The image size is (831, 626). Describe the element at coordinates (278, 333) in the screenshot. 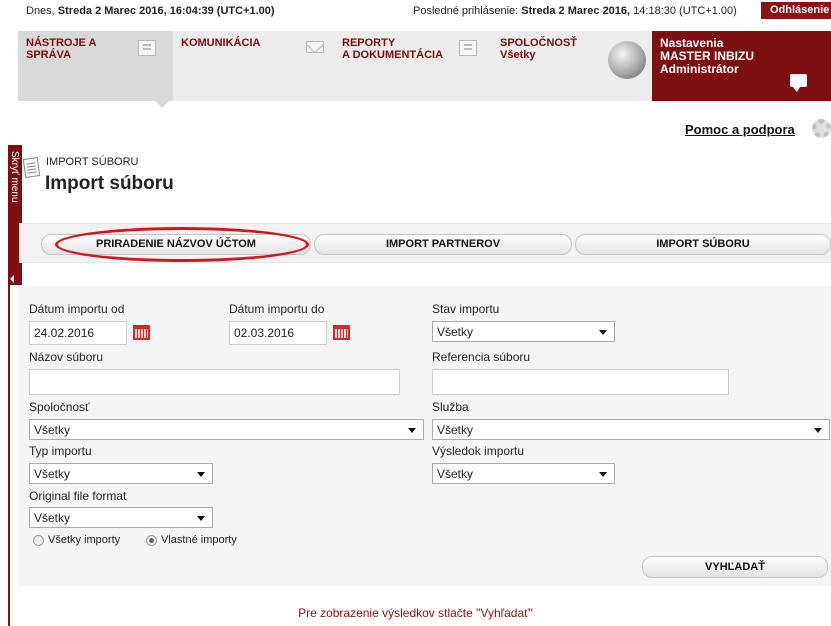

I see `date-to-input: 02.03.2016` at that location.